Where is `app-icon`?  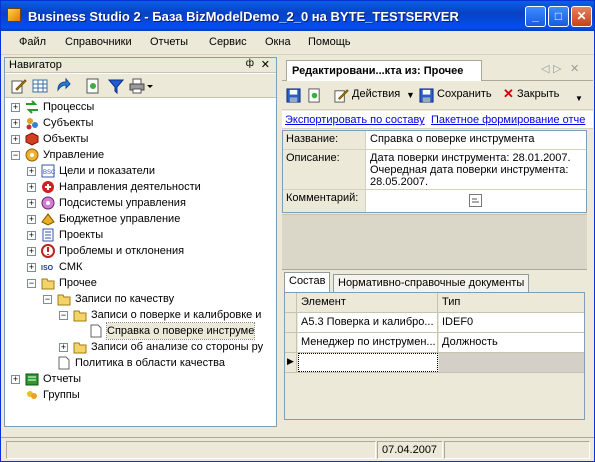
app-icon is located at coordinates (14, 15).